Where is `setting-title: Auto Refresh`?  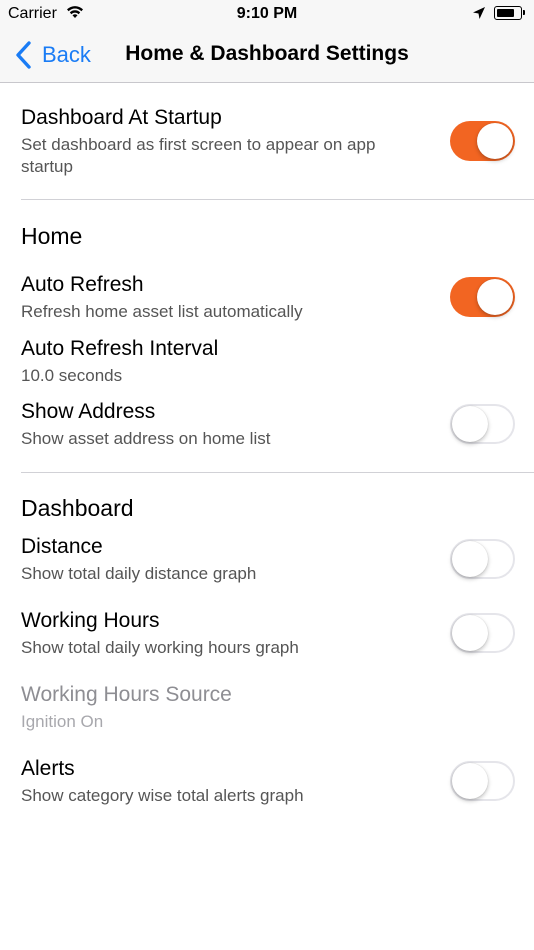 setting-title: Auto Refresh is located at coordinates (82, 284).